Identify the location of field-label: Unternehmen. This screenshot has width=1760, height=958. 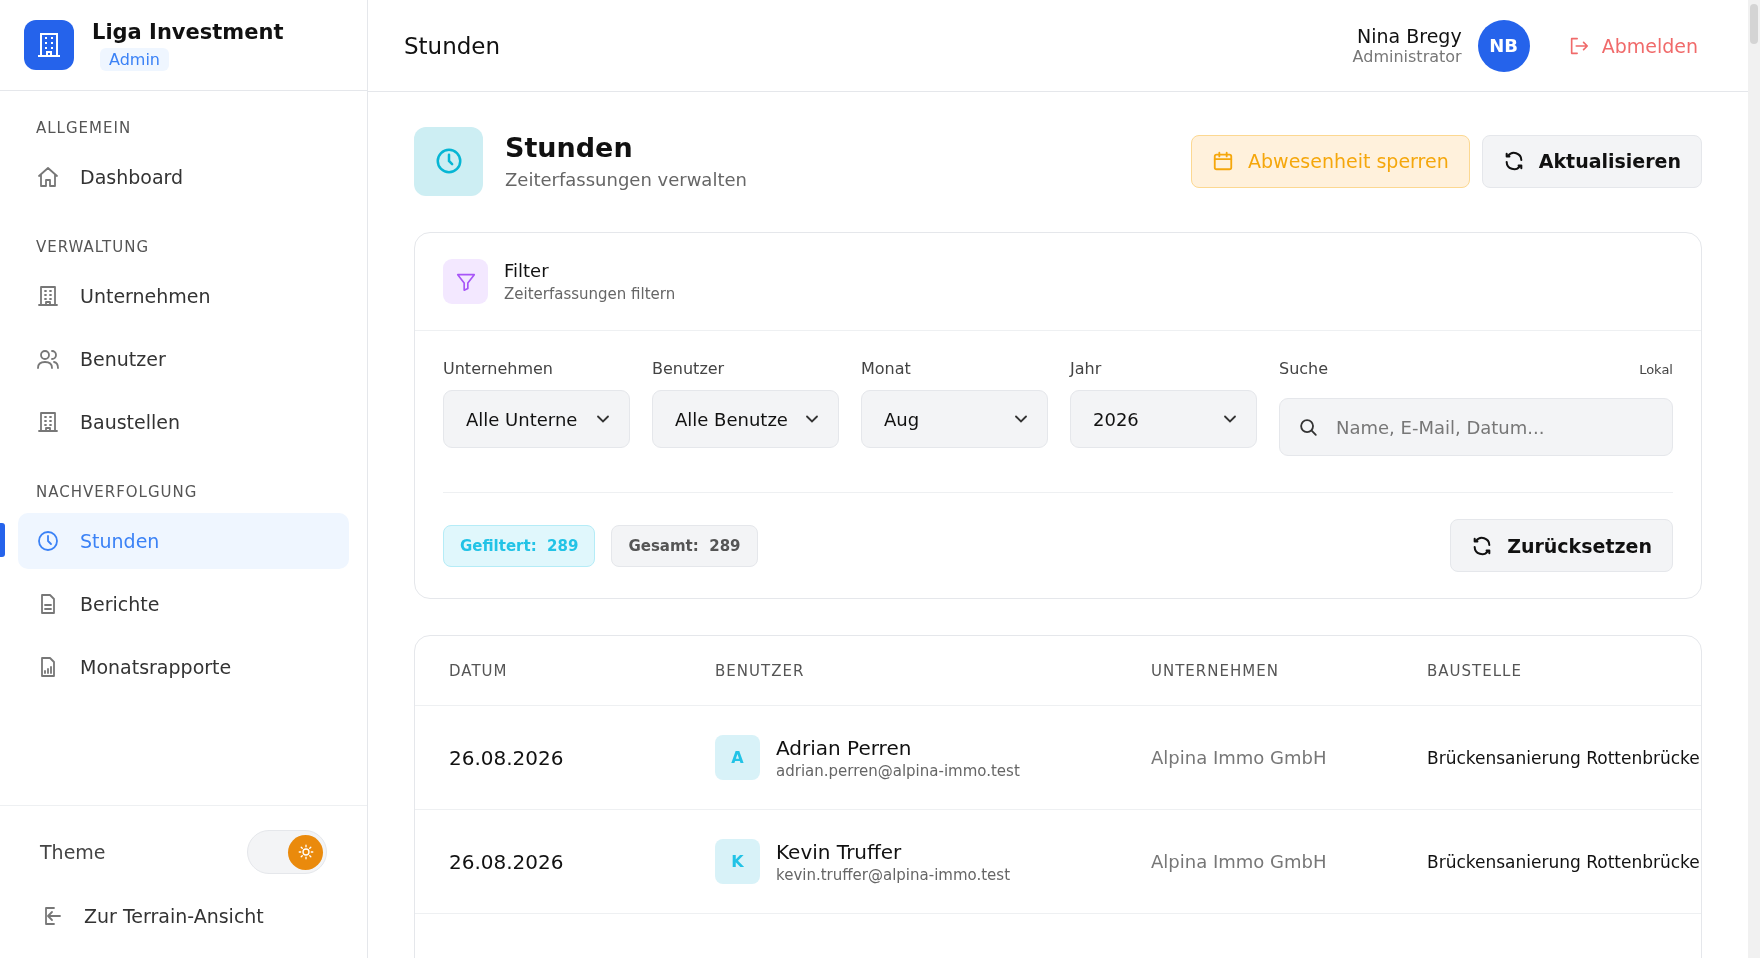
(498, 368).